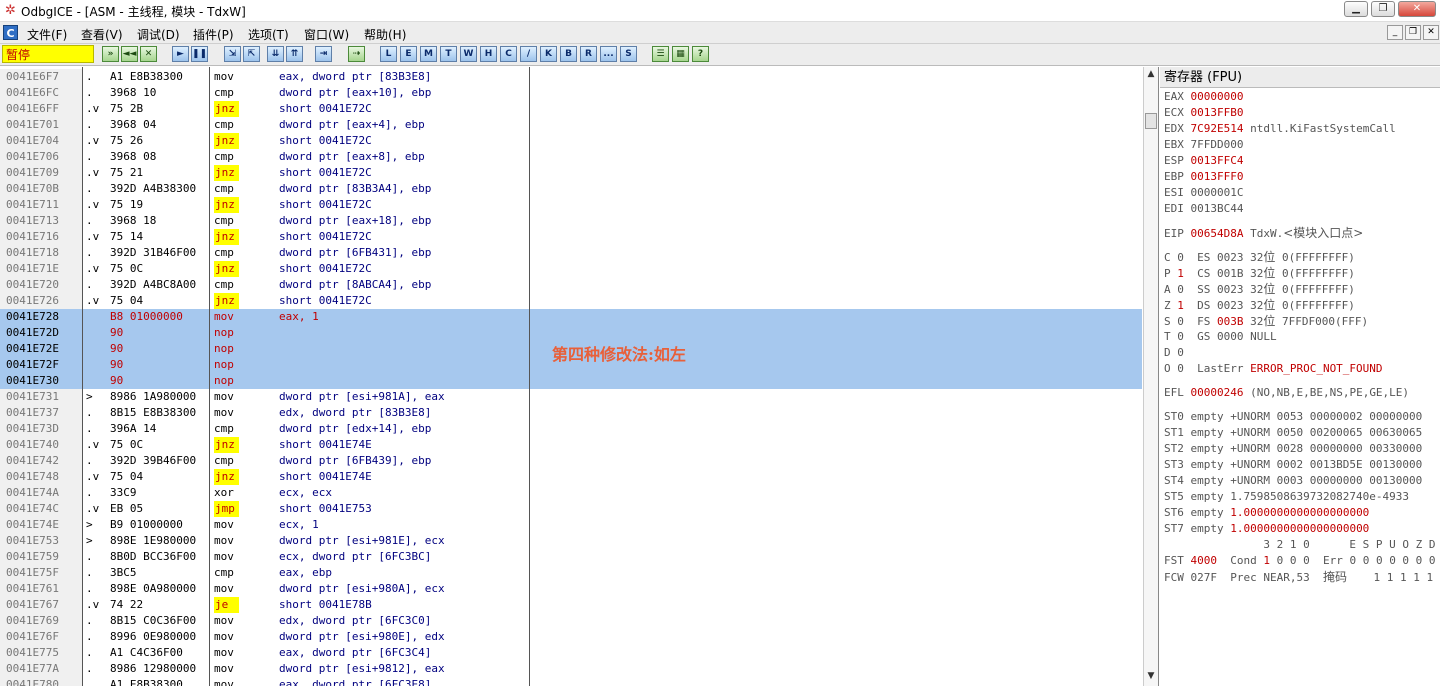 The height and width of the screenshot is (686, 1440). Describe the element at coordinates (571, 525) in the screenshot. I see `asm-row: 0041E74E > B9 01000000 mov ecx, 1` at that location.